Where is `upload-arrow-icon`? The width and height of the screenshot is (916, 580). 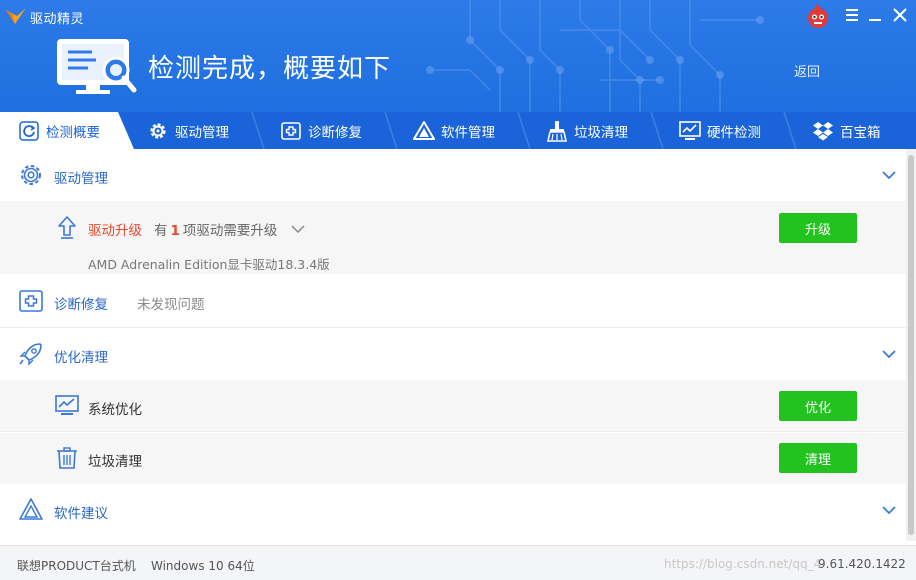 upload-arrow-icon is located at coordinates (67, 227).